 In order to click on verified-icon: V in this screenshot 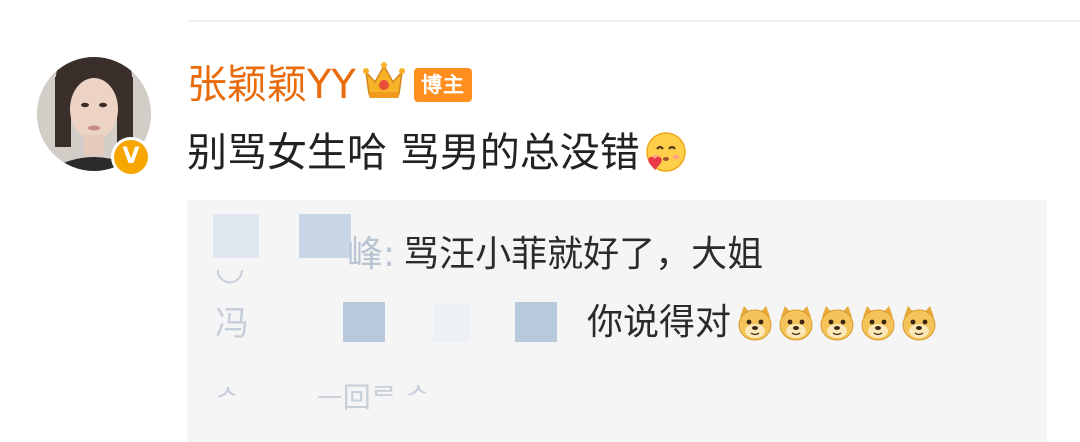, I will do `click(131, 157)`.